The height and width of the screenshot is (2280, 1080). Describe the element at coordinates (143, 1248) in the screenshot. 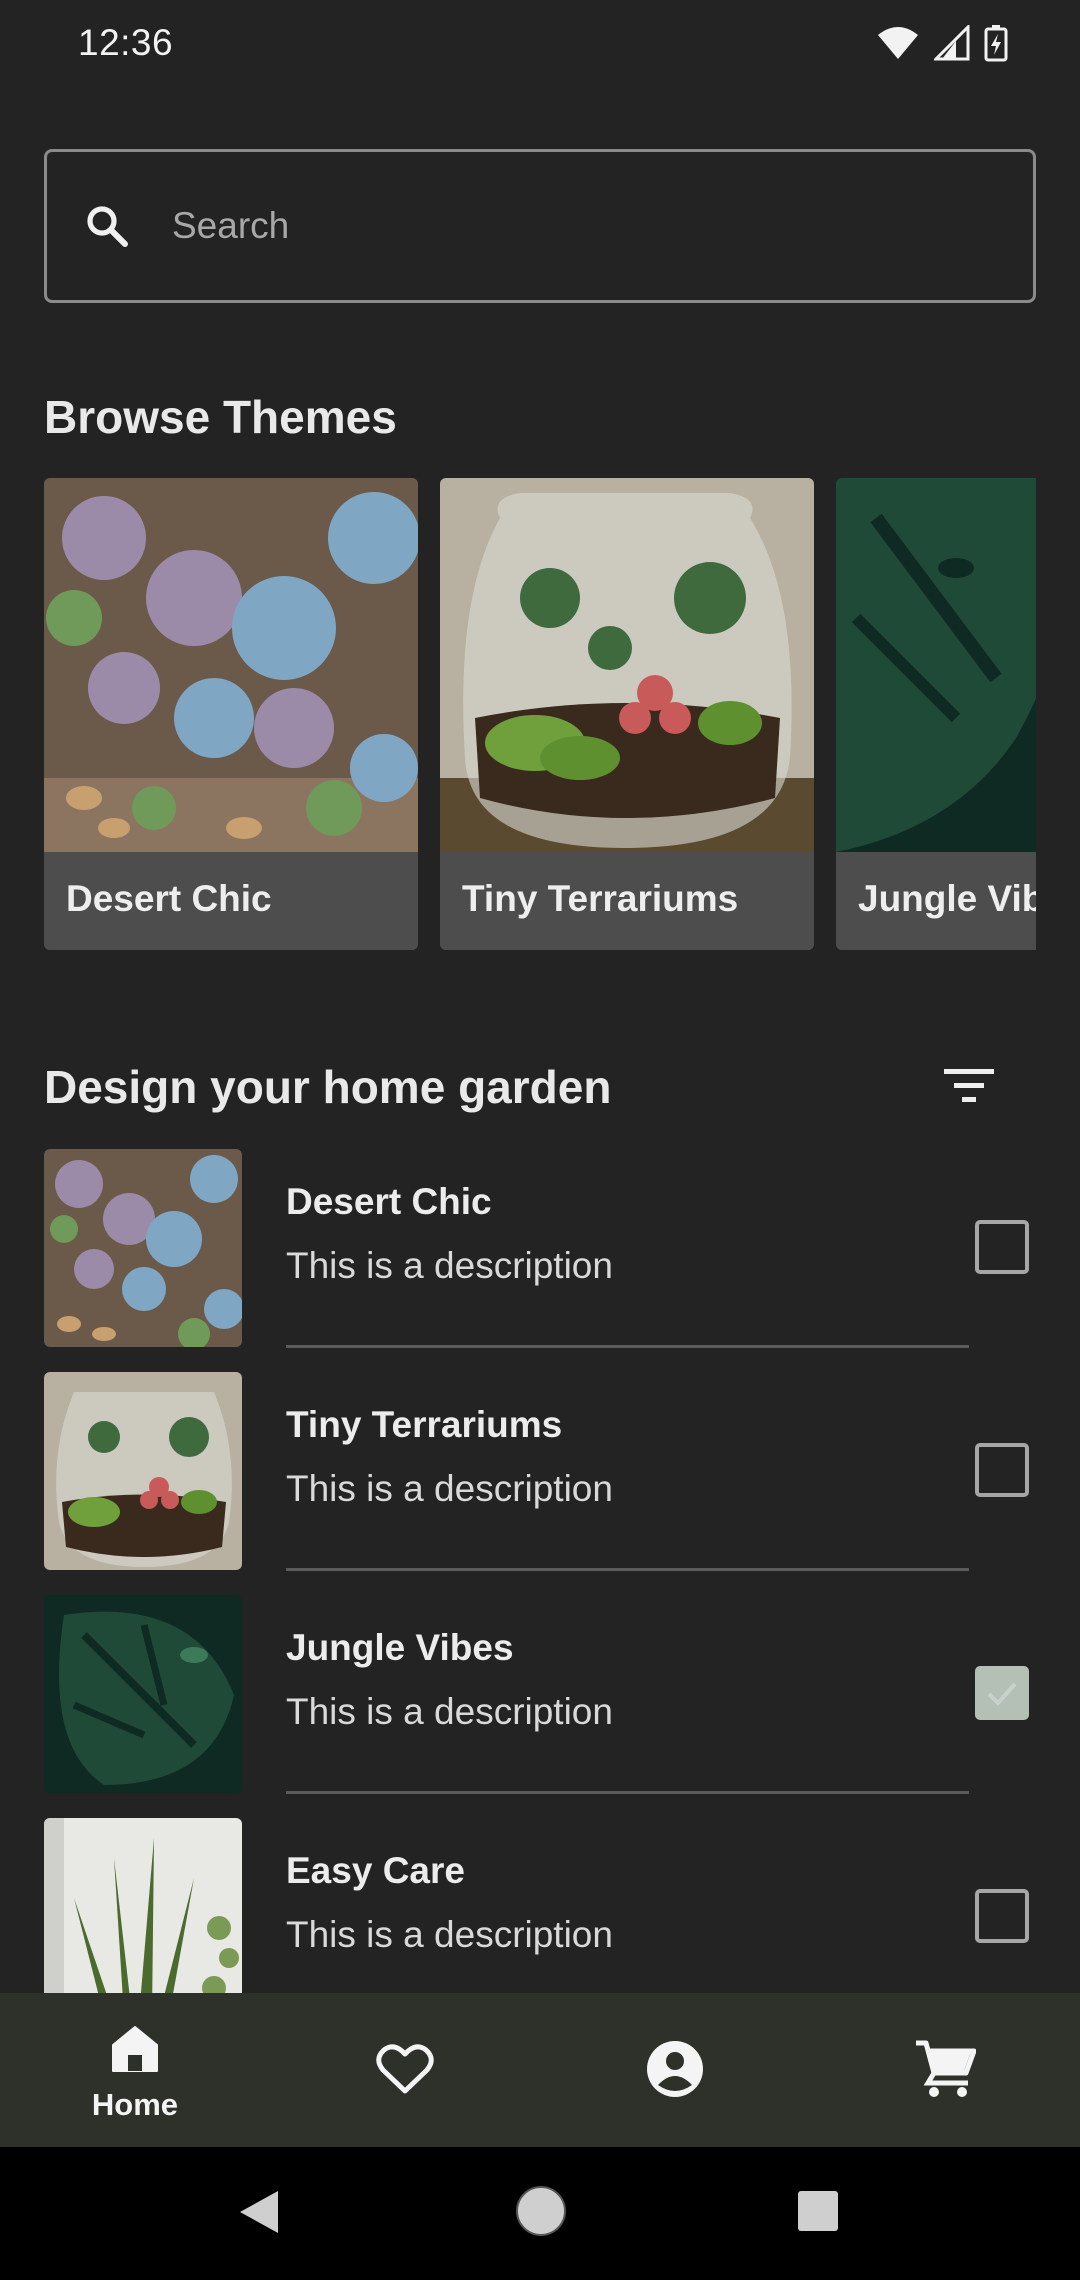

I see `thumbnail-succulents` at that location.